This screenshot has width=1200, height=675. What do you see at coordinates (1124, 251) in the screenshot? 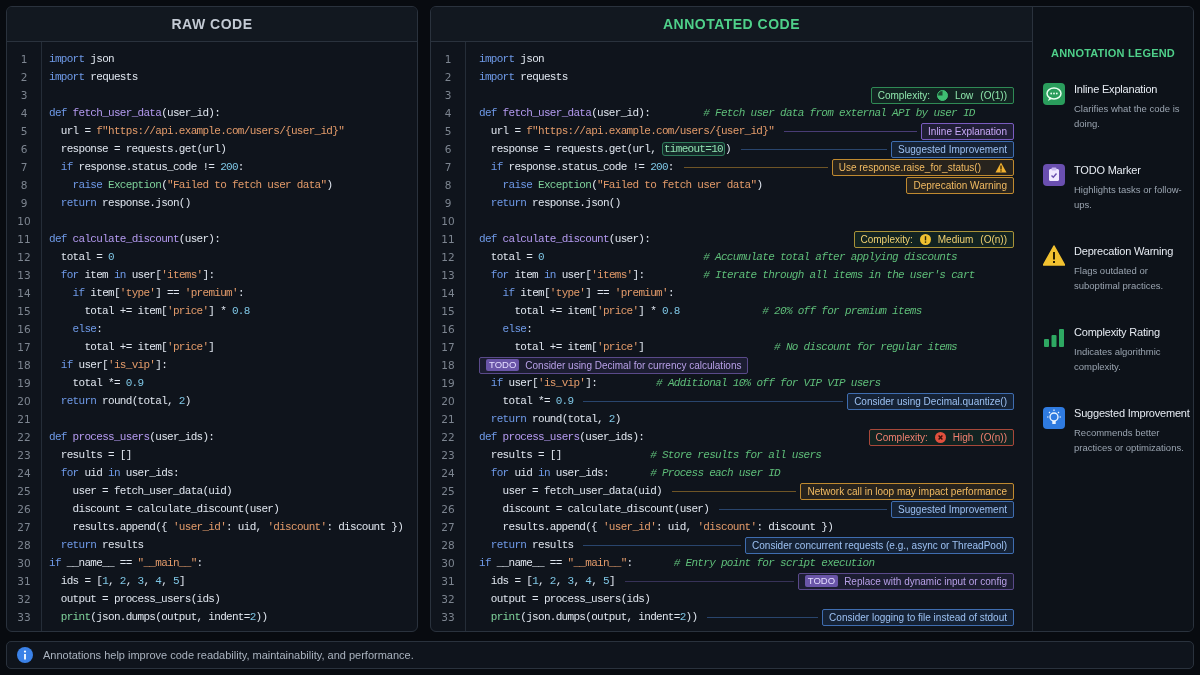
I see `legend-item-title: Deprecation Warning` at bounding box center [1124, 251].